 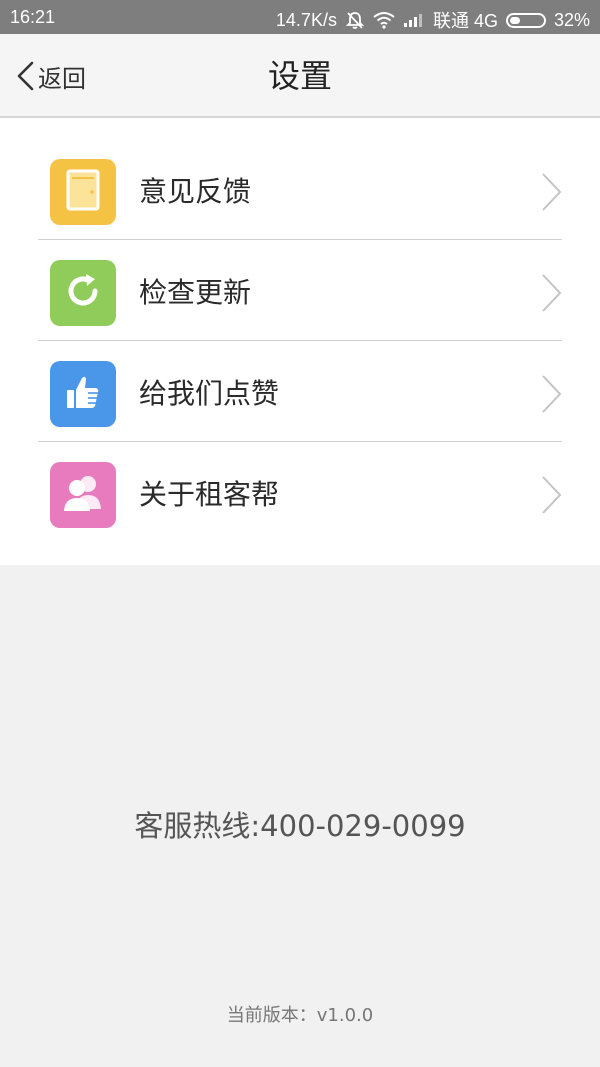 What do you see at coordinates (306, 19) in the screenshot?
I see `network-speed: 14.7K/s` at bounding box center [306, 19].